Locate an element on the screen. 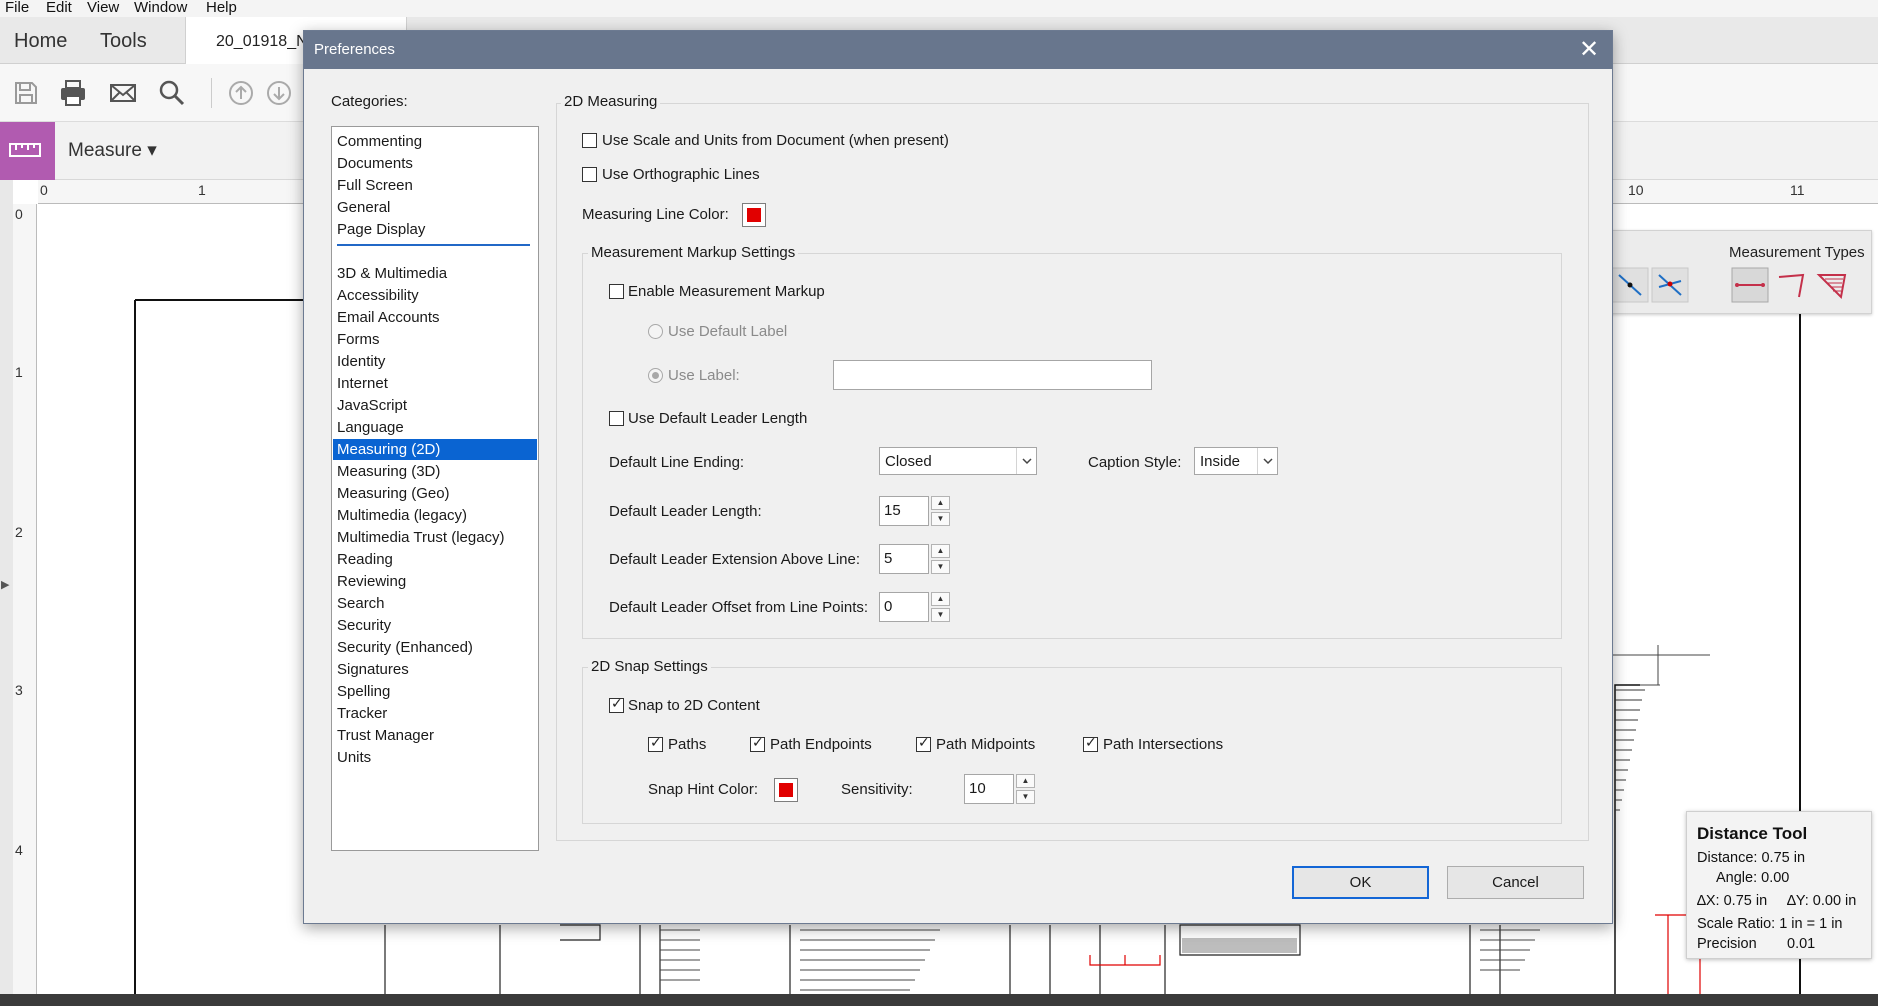 This screenshot has height=1006, width=1878. snap-to-content-checkbox is located at coordinates (616, 704).